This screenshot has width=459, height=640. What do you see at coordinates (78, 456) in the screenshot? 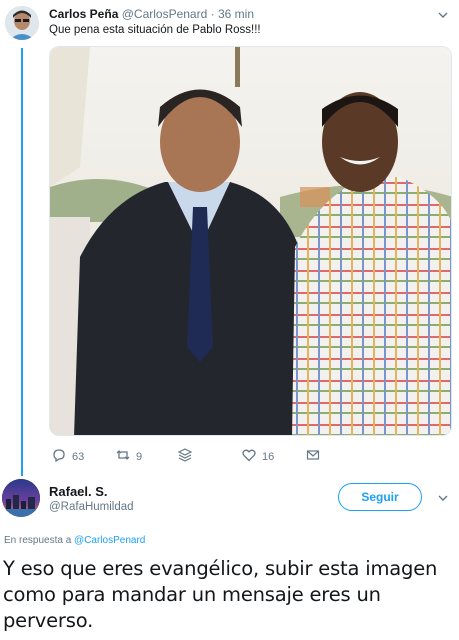
I see `reply-count: 63` at bounding box center [78, 456].